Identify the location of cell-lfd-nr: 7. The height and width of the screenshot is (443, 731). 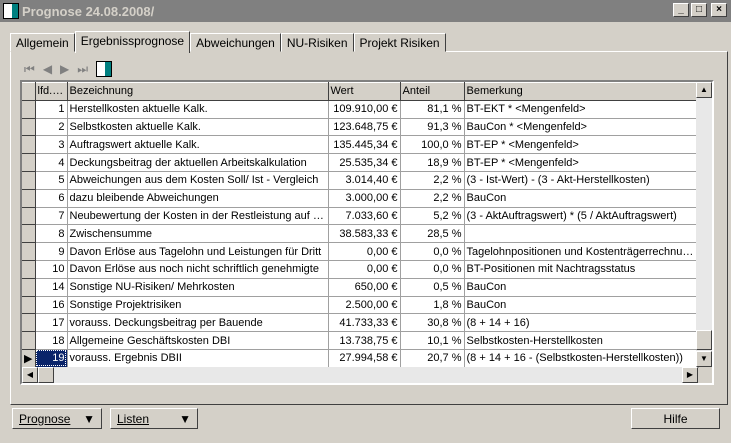
(51, 216).